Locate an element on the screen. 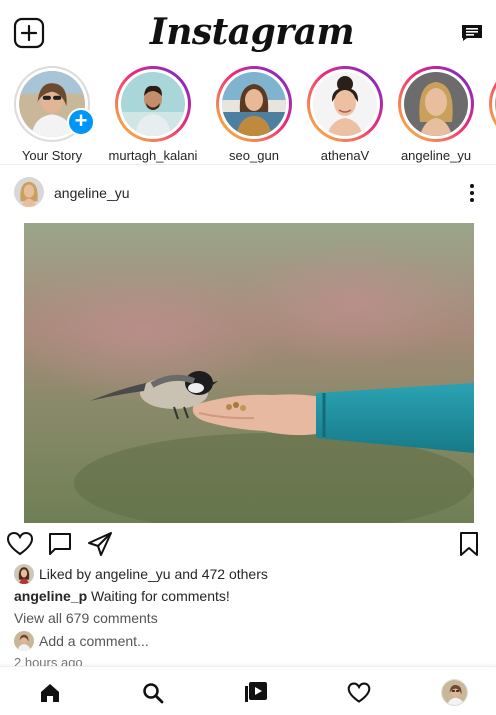 The image size is (496, 715). story-seo-gun: seo_gun is located at coordinates (254, 114).